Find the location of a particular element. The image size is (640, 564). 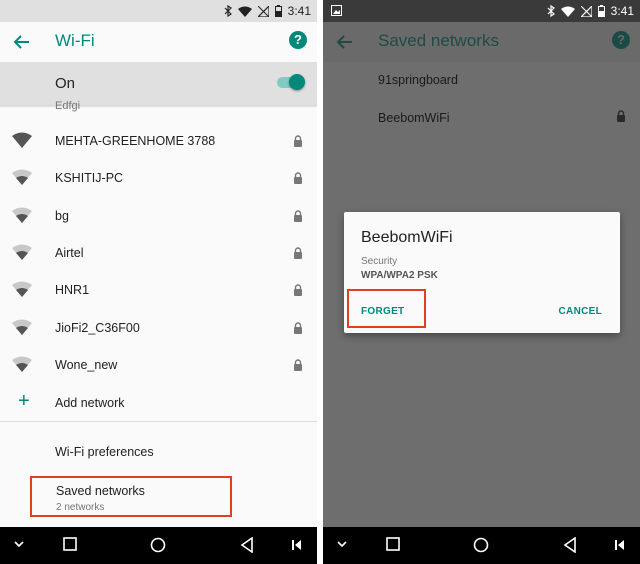

dialog-title: BeebomWiFi is located at coordinates (407, 237).